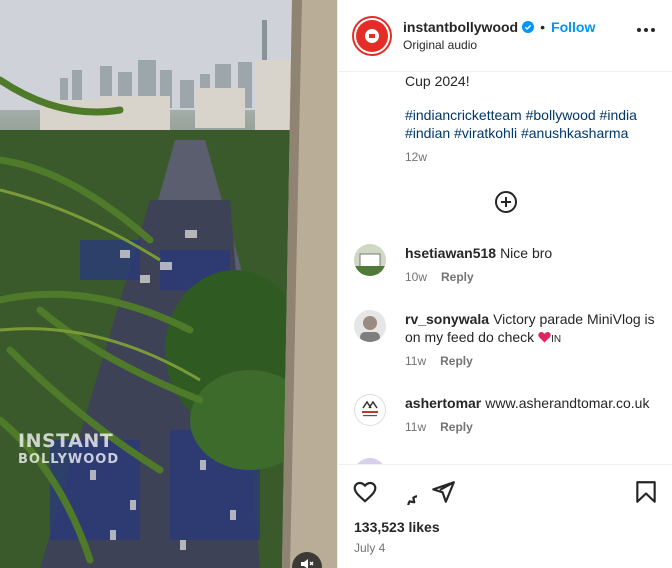 The image size is (672, 568). What do you see at coordinates (66, 441) in the screenshot?
I see `watermark-line-1: INSTANT` at bounding box center [66, 441].